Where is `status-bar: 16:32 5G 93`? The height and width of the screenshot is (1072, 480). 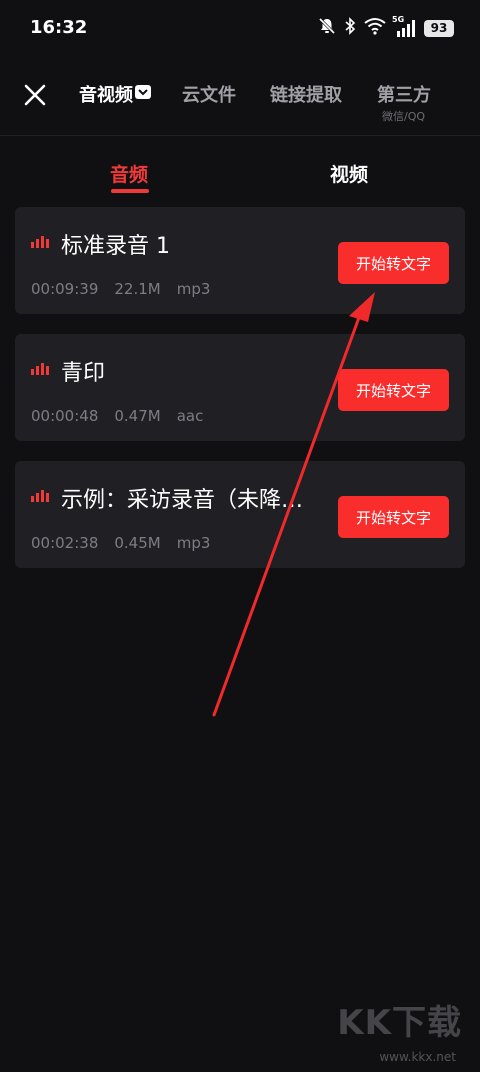
status-bar: 16:32 5G 93 is located at coordinates (240, 28).